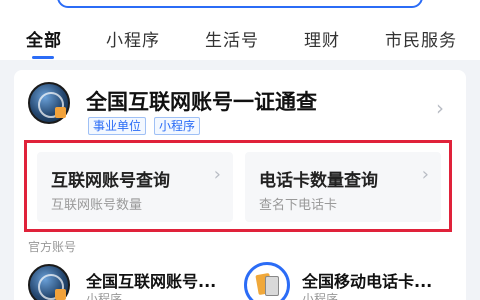 This screenshot has width=480, height=300. I want to click on tab-all: 全部, so click(44, 38).